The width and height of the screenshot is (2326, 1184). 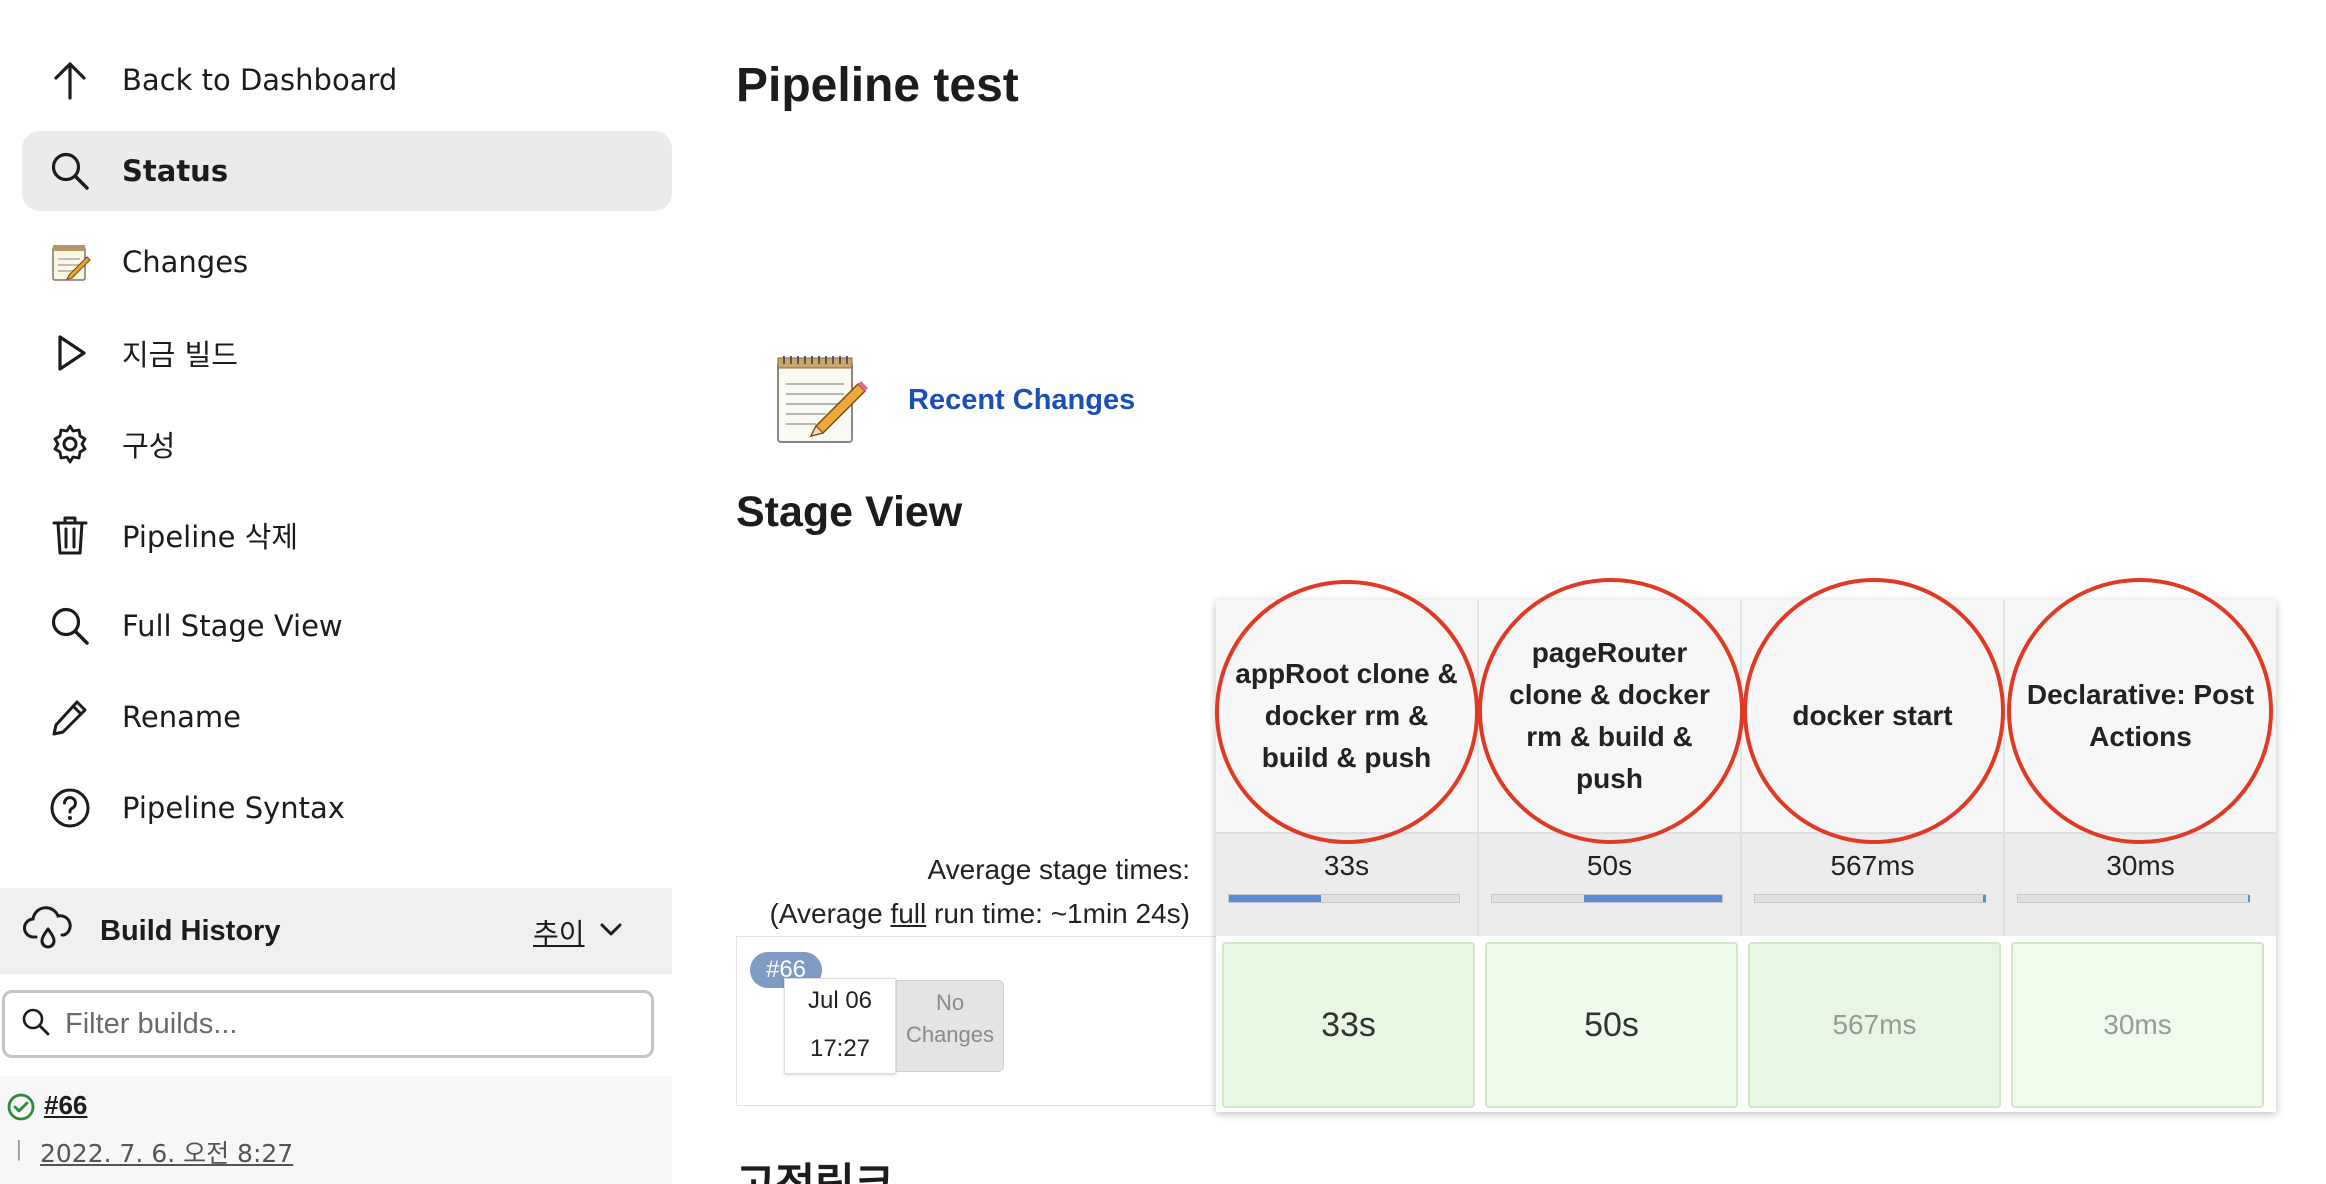 What do you see at coordinates (70, 808) in the screenshot?
I see `help-circle-icon` at bounding box center [70, 808].